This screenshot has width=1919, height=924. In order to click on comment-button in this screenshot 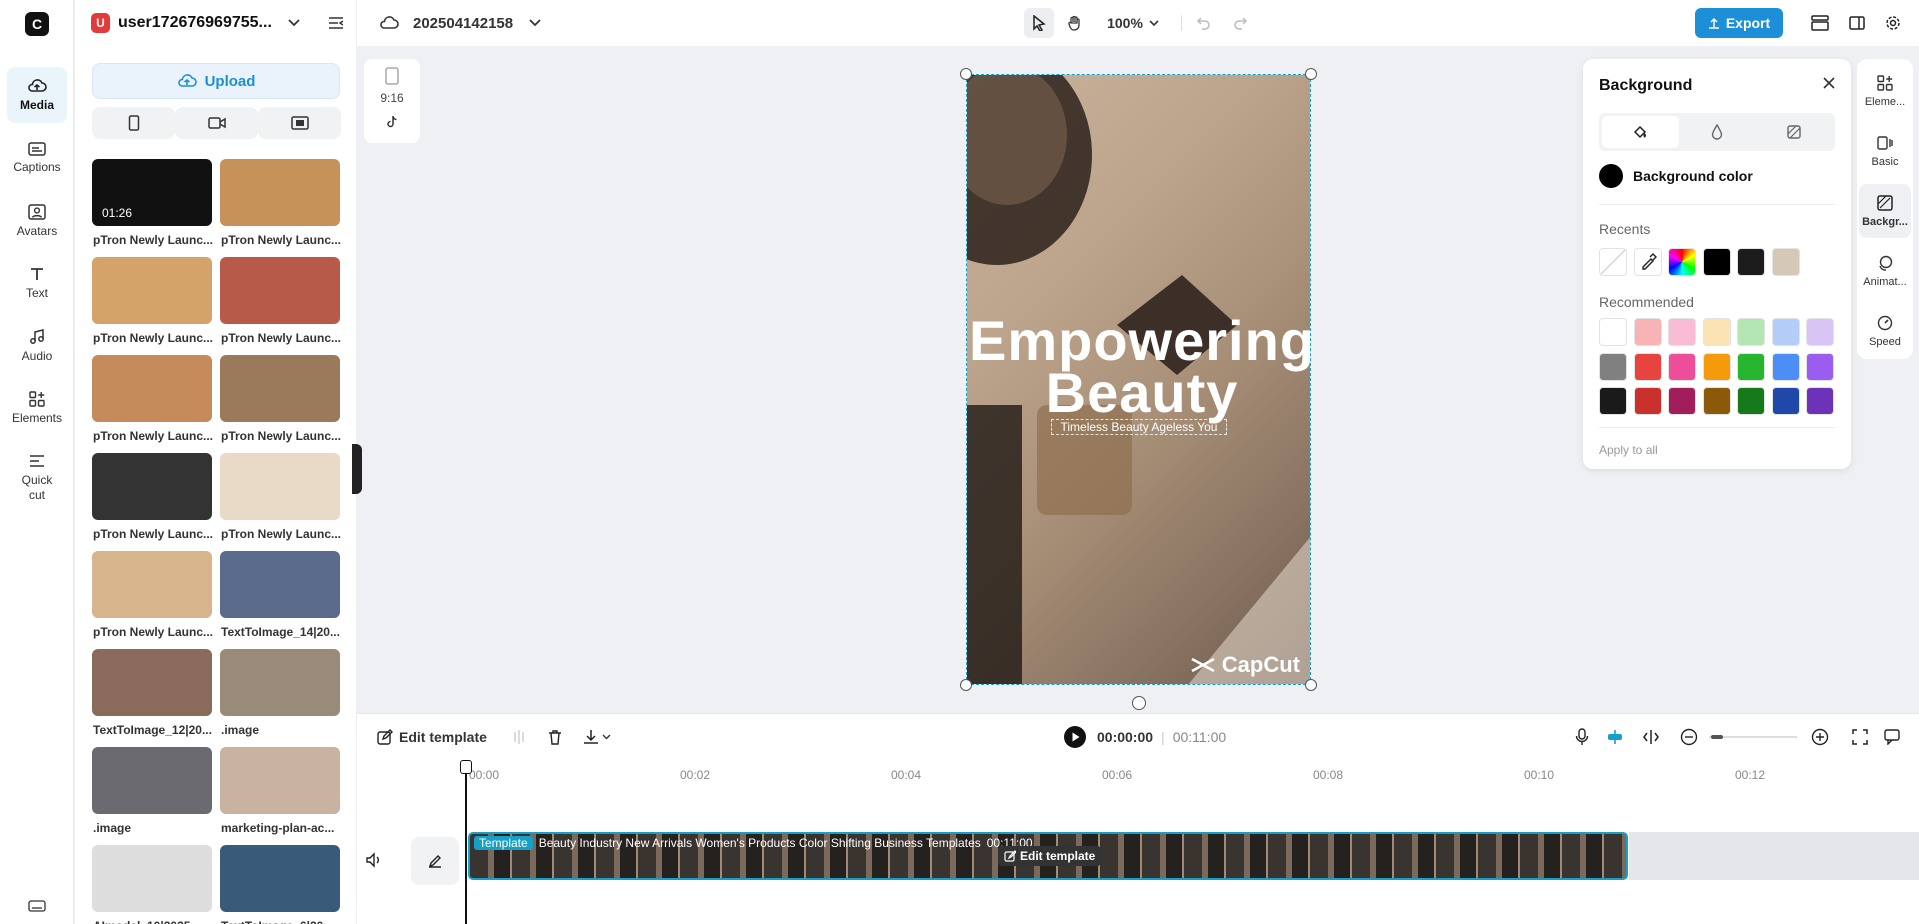, I will do `click(1892, 737)`.